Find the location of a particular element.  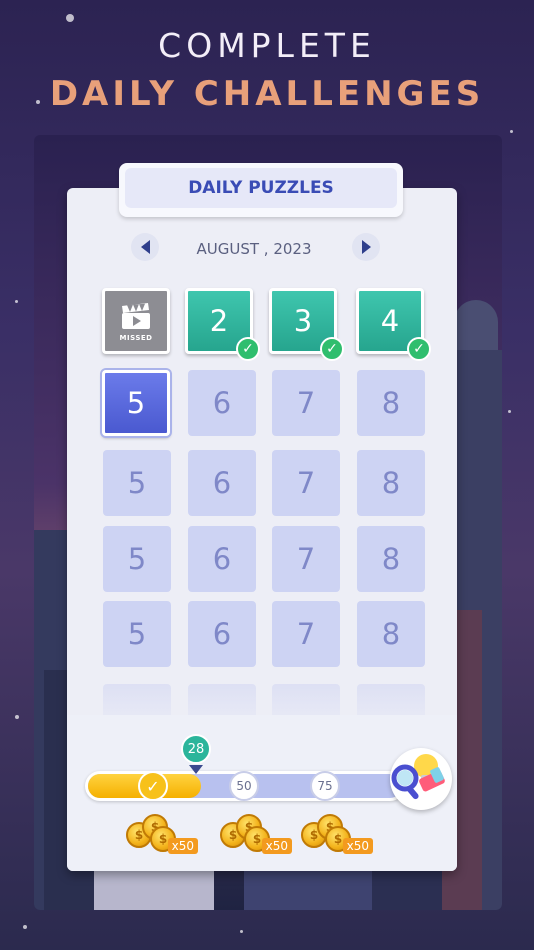

previous-month-button is located at coordinates (145, 247).